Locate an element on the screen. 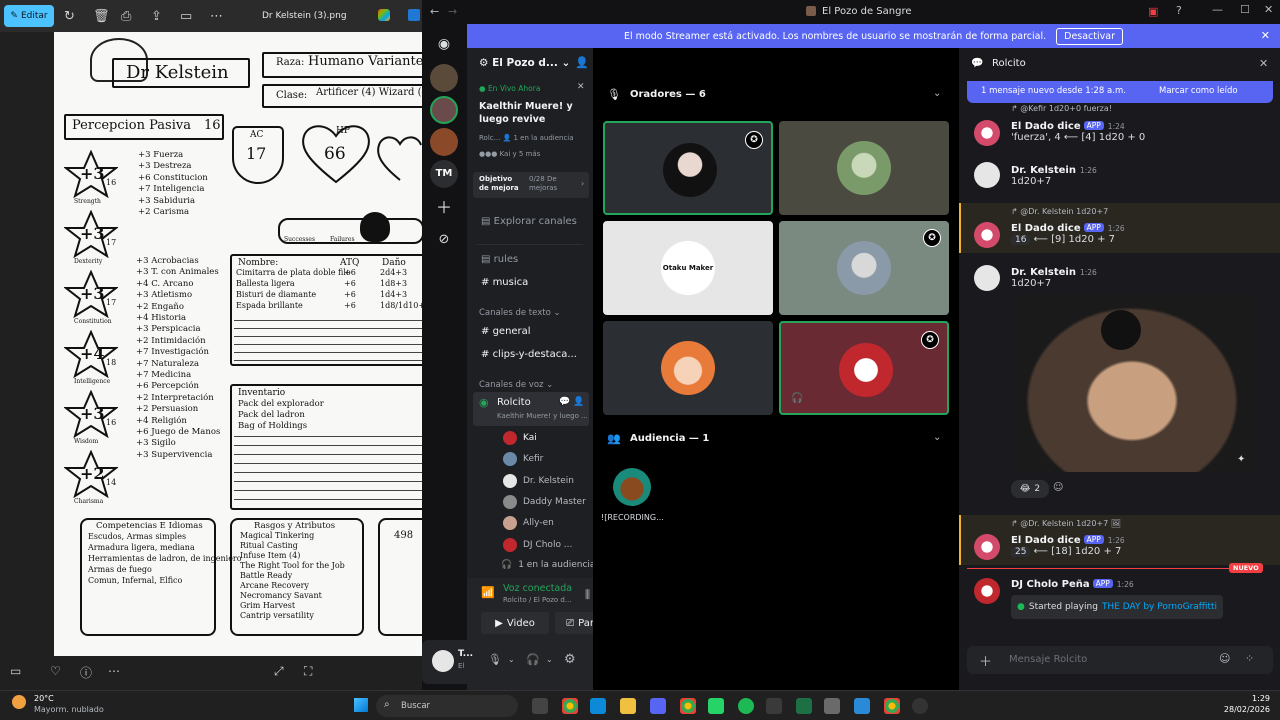  category-text: Canales de texto ⌄ is located at coordinates (520, 313).